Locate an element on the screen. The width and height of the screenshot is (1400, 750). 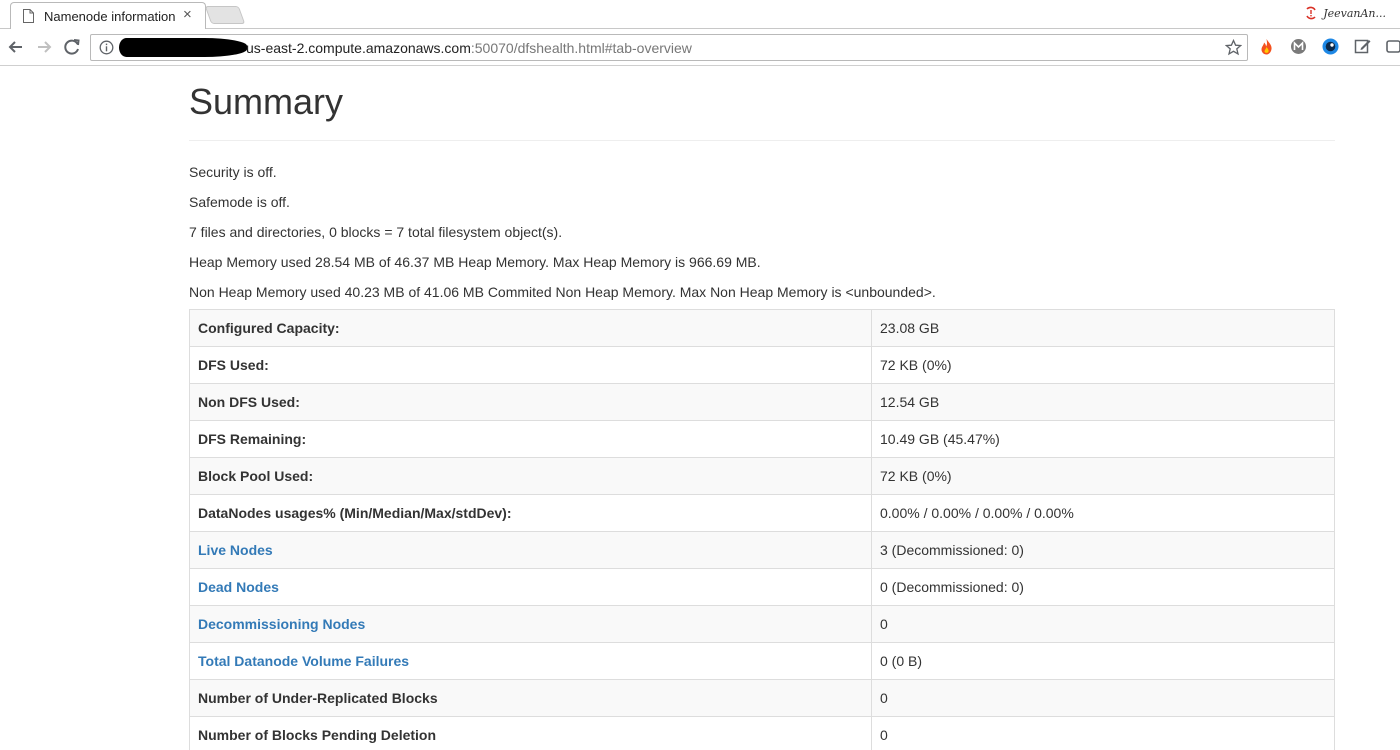
row-key: Number of Blocks Pending Deletion is located at coordinates (530, 733).